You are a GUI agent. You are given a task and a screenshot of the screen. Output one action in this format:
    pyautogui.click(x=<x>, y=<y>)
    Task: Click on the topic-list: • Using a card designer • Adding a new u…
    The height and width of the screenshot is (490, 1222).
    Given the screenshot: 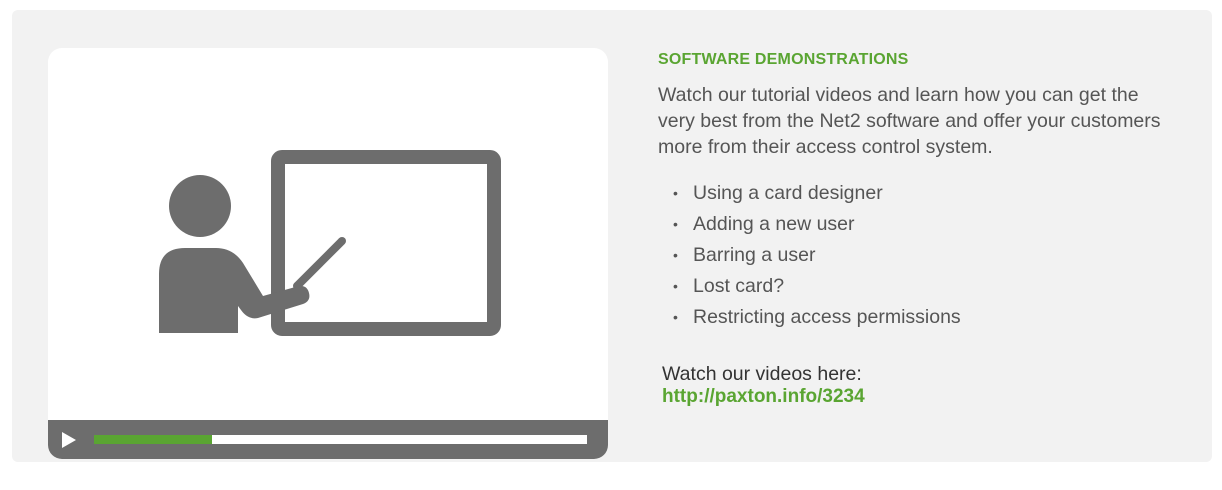 What is the action you would take?
    pyautogui.click(x=918, y=255)
    